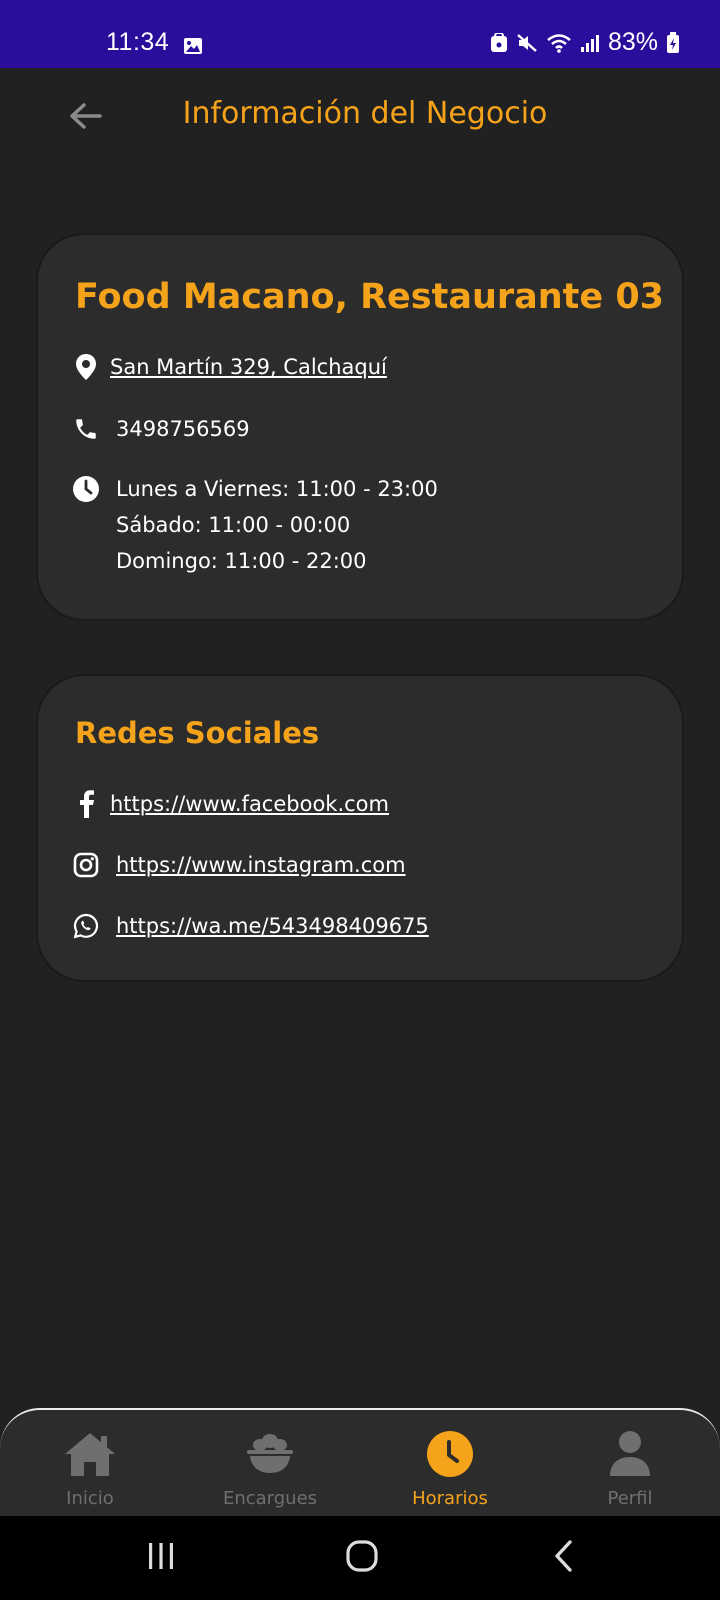 The image size is (720, 1600). I want to click on phone-row: 3498756569, so click(161, 431).